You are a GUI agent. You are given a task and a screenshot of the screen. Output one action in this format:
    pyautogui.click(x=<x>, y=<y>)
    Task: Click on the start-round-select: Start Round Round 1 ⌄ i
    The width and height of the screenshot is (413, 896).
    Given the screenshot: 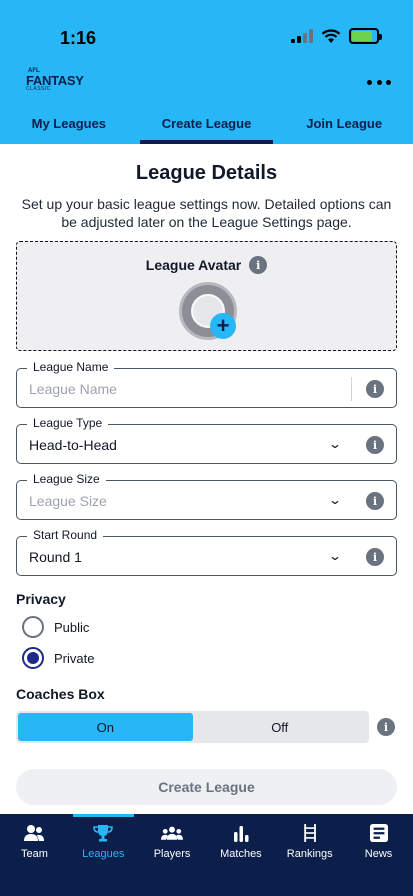 What is the action you would take?
    pyautogui.click(x=206, y=552)
    